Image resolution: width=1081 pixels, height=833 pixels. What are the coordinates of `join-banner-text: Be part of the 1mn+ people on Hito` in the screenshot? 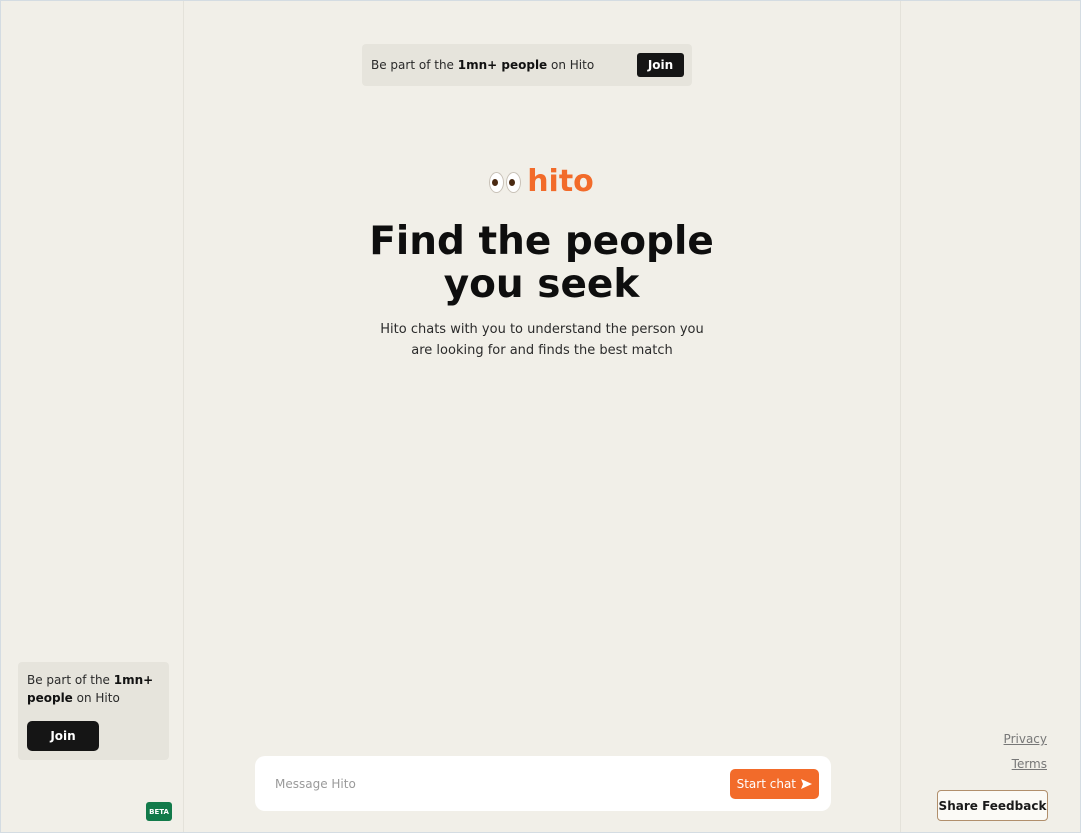 It's located at (504, 65).